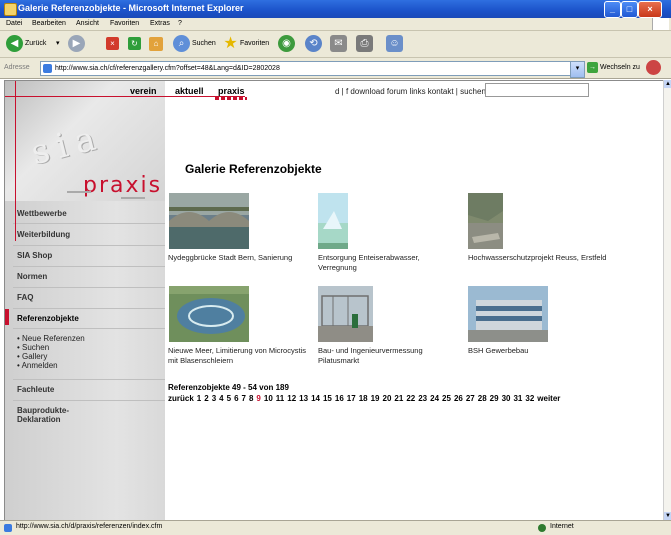 This screenshot has width=671, height=535. Describe the element at coordinates (485, 221) in the screenshot. I see `thumbnail-hochwasserschutz` at that location.